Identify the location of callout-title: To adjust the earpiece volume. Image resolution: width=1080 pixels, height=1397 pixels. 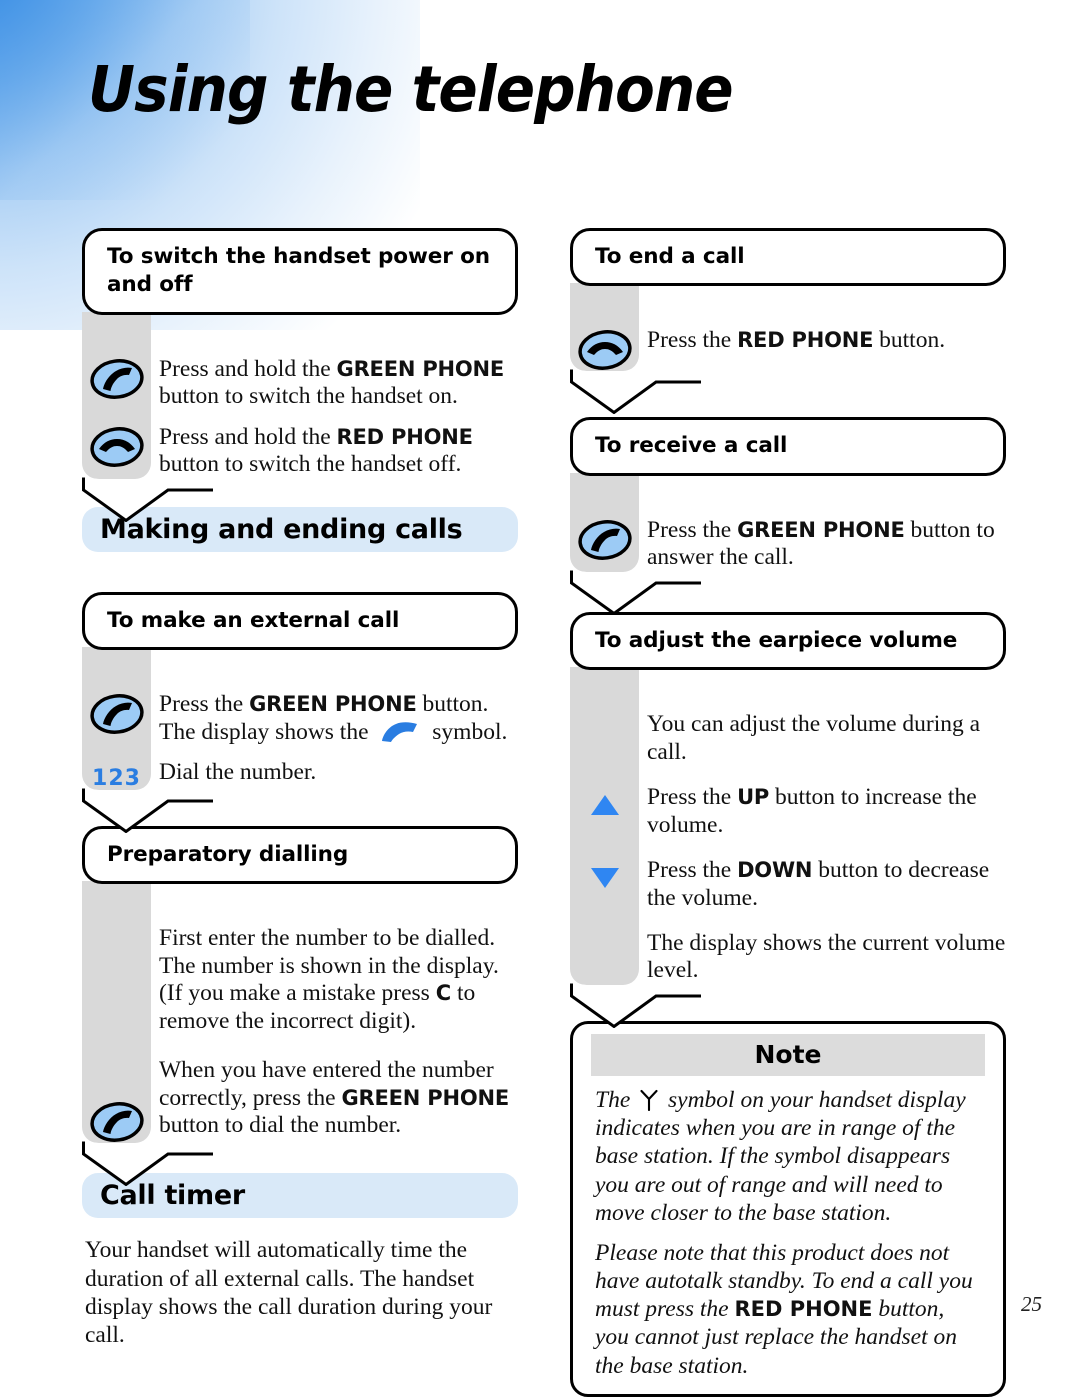
(776, 640).